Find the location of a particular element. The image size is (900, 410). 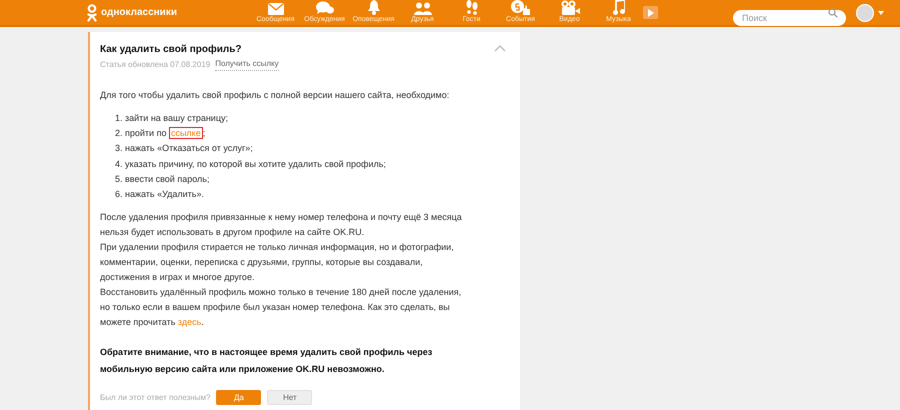

logo-link: одноклассники is located at coordinates (169, 13).